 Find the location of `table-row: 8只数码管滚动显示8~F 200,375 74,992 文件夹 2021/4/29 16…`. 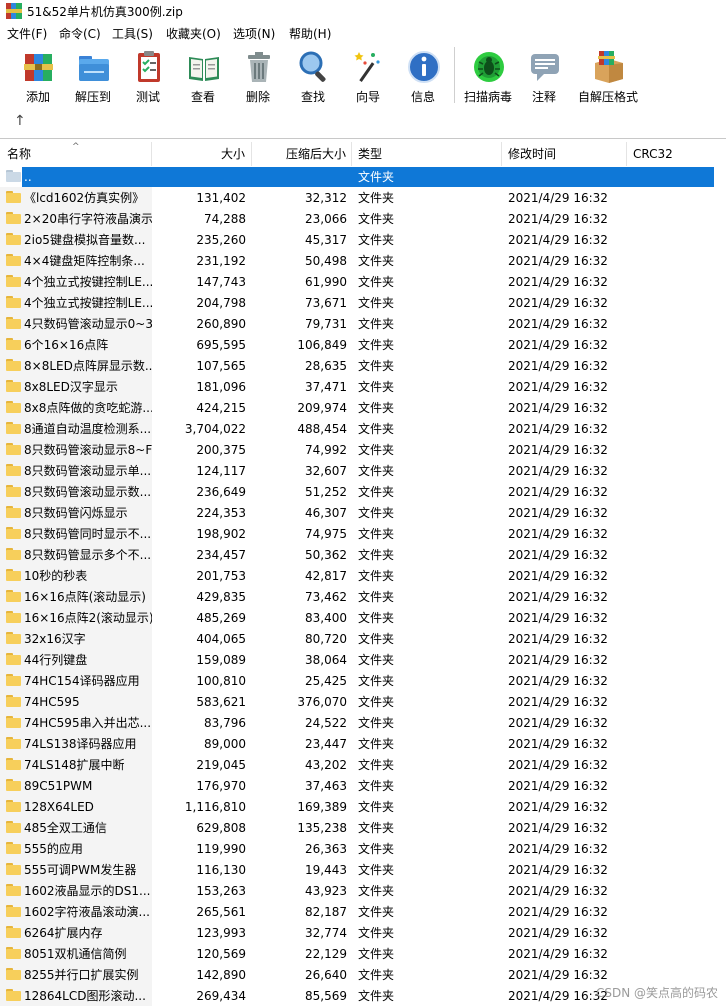

table-row: 8只数码管滚动显示8~F 200,375 74,992 文件夹 2021/4/29 16… is located at coordinates (363, 449).